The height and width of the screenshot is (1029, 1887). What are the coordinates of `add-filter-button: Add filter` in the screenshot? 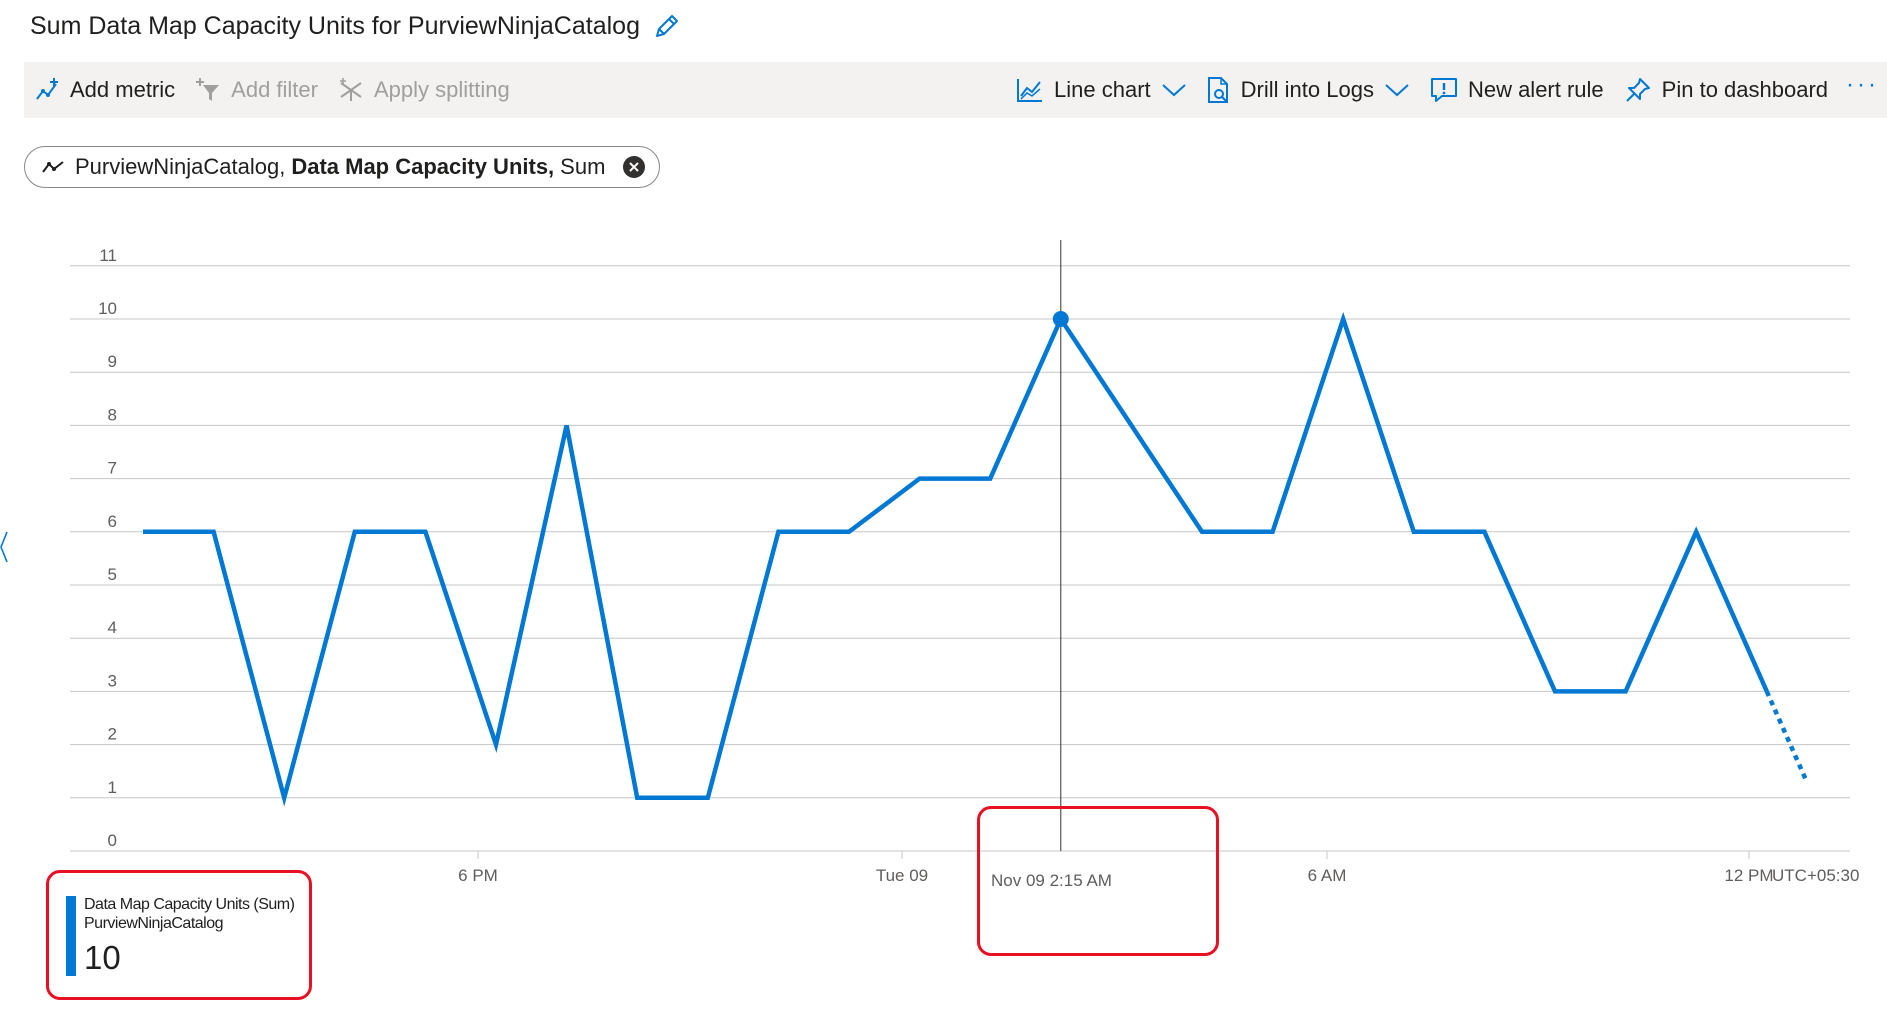 It's located at (256, 90).